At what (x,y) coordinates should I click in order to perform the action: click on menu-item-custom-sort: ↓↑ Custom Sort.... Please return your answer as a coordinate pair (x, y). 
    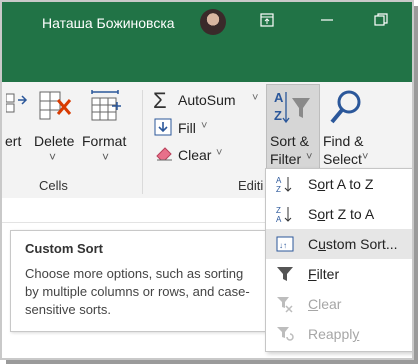
    Looking at the image, I should click on (339, 244).